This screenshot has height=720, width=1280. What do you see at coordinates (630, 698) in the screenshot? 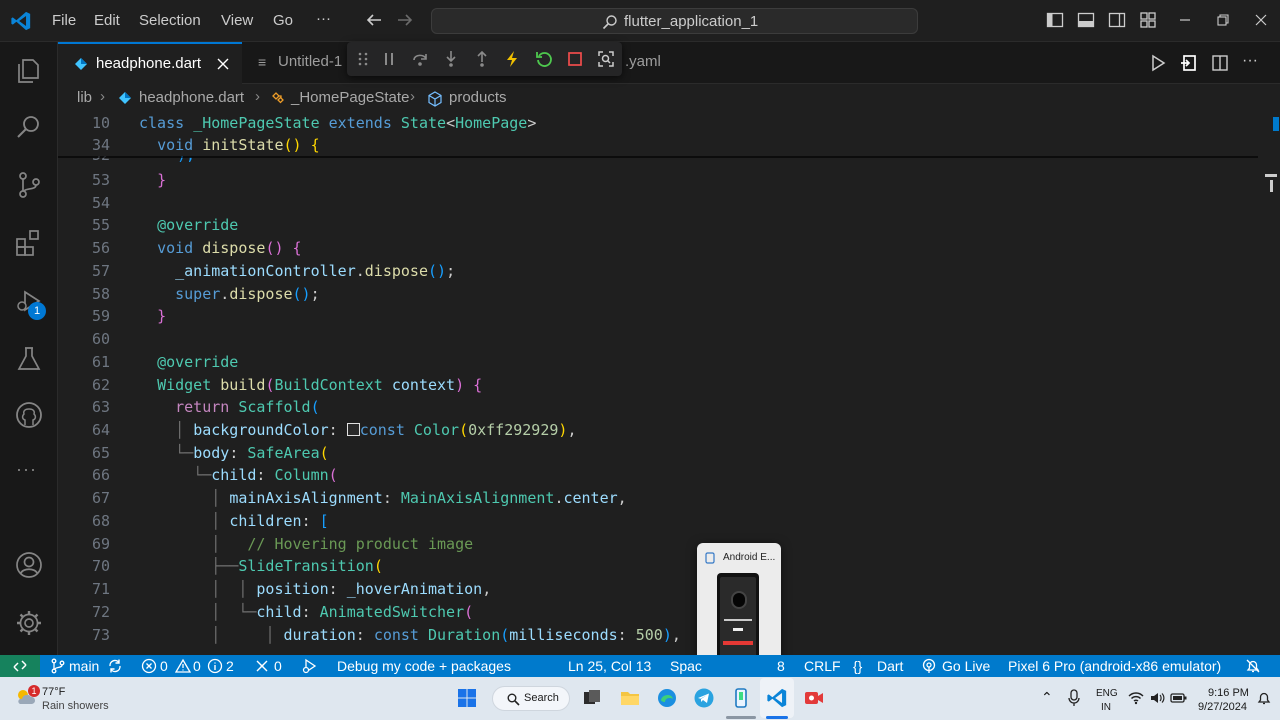
I see `file-explorer-icon` at bounding box center [630, 698].